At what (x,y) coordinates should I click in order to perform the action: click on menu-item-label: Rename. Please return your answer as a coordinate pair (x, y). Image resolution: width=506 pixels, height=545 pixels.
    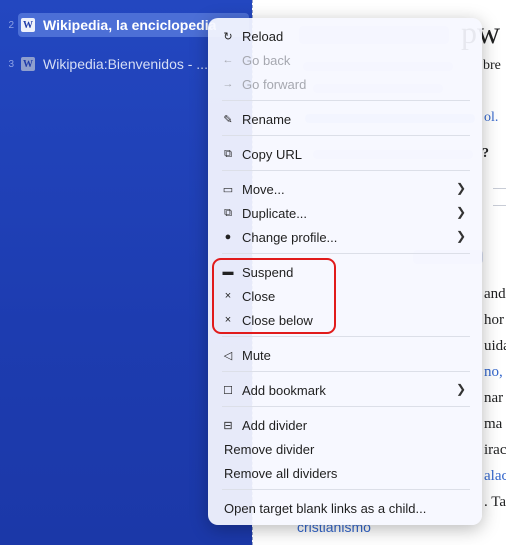
    Looking at the image, I should click on (267, 119).